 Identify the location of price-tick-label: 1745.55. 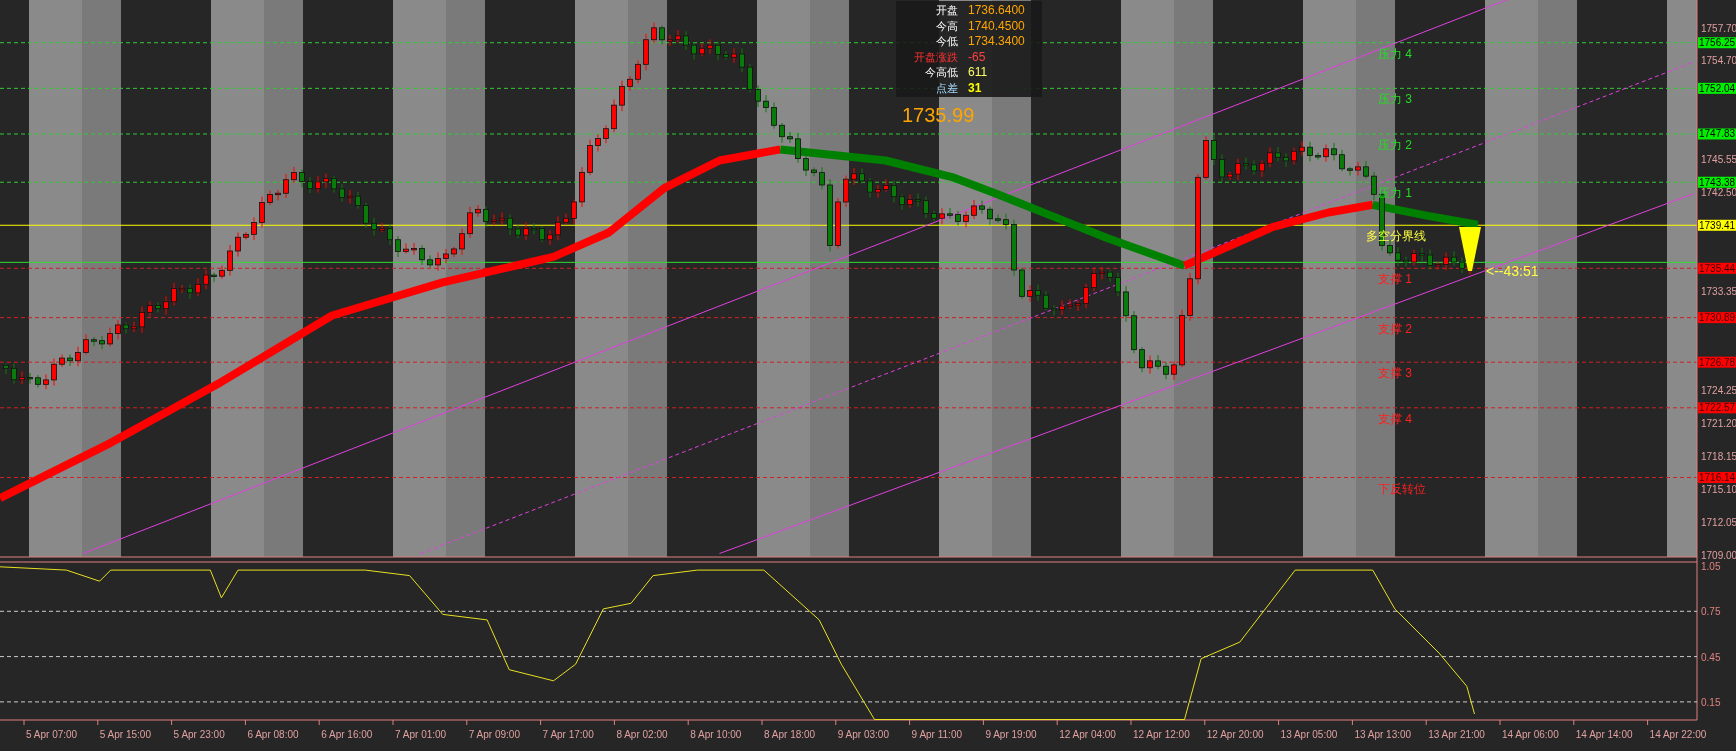
(1718, 160).